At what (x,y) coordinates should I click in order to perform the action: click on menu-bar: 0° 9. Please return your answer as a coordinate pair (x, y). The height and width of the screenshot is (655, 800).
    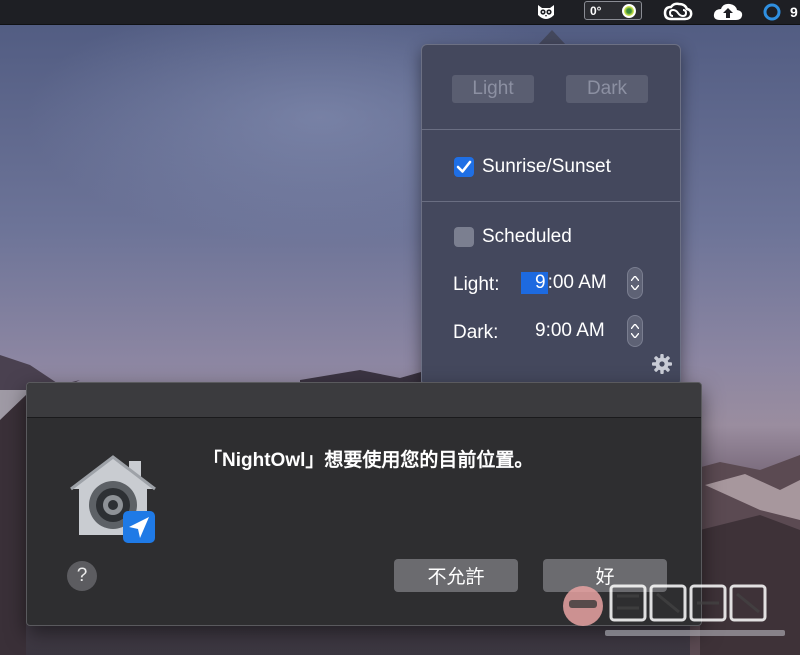
    Looking at the image, I should click on (400, 12).